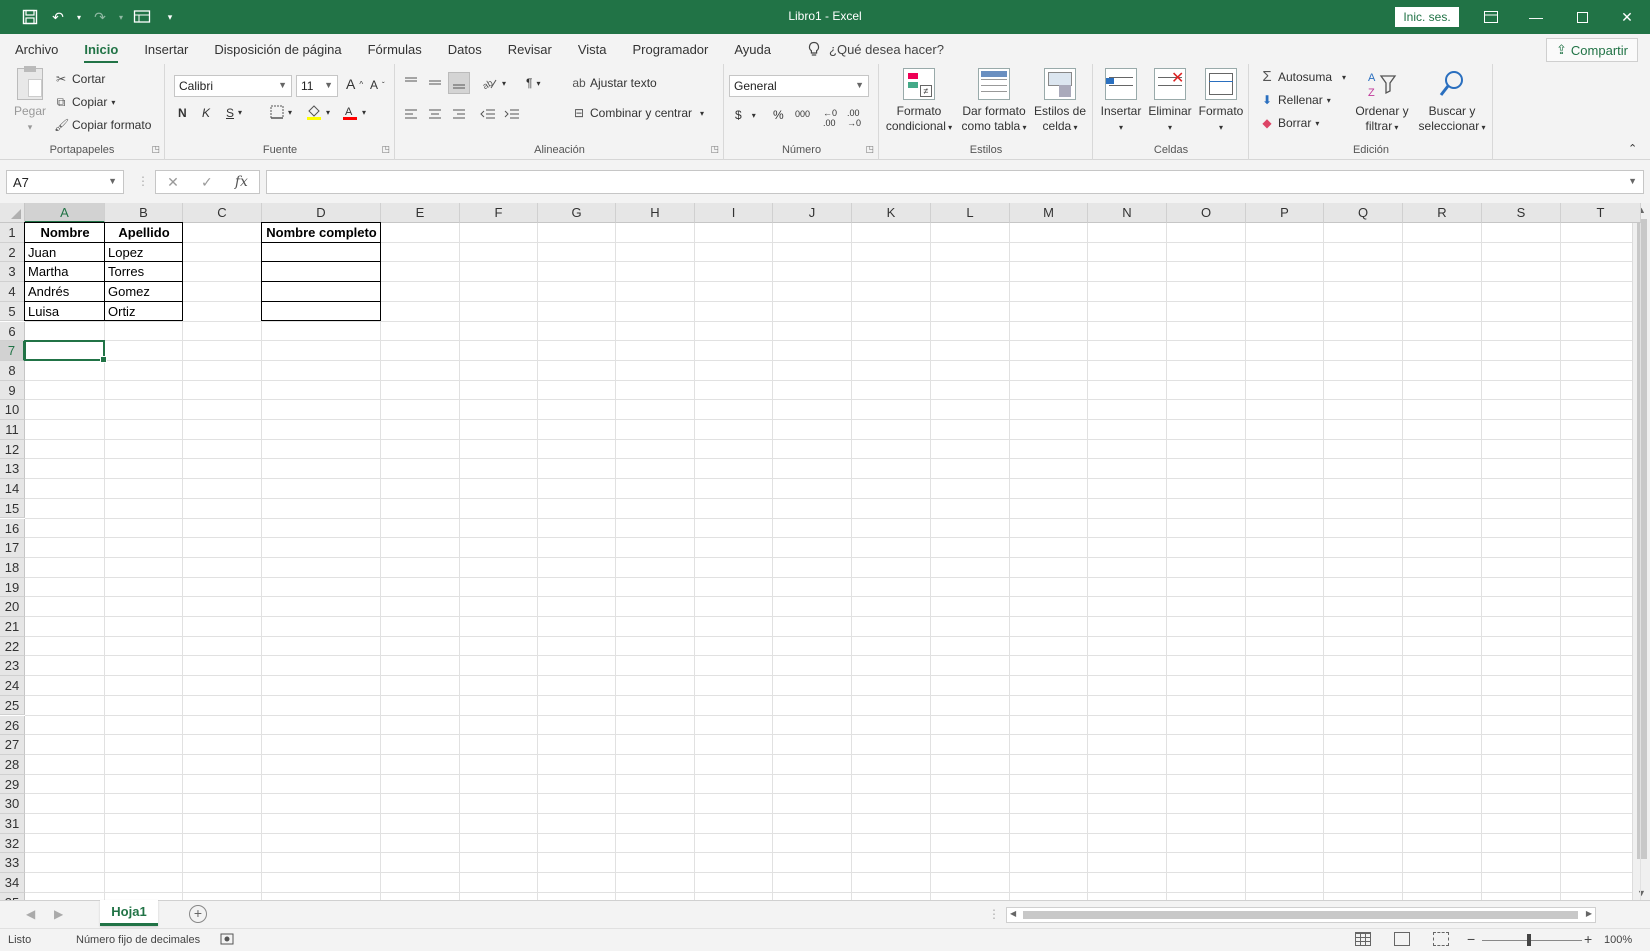  Describe the element at coordinates (318, 112) in the screenshot. I see `fill-color-button: ▾` at that location.